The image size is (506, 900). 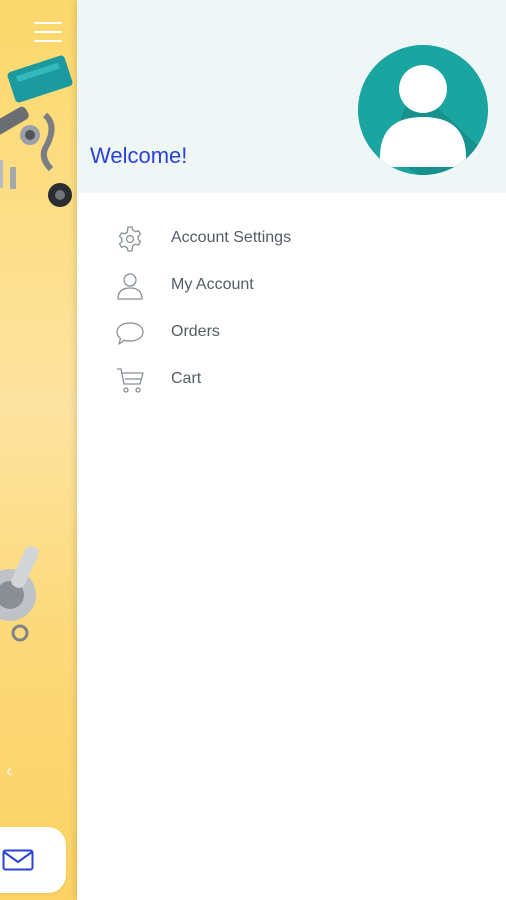 I want to click on menu-icon, so click(x=48, y=32).